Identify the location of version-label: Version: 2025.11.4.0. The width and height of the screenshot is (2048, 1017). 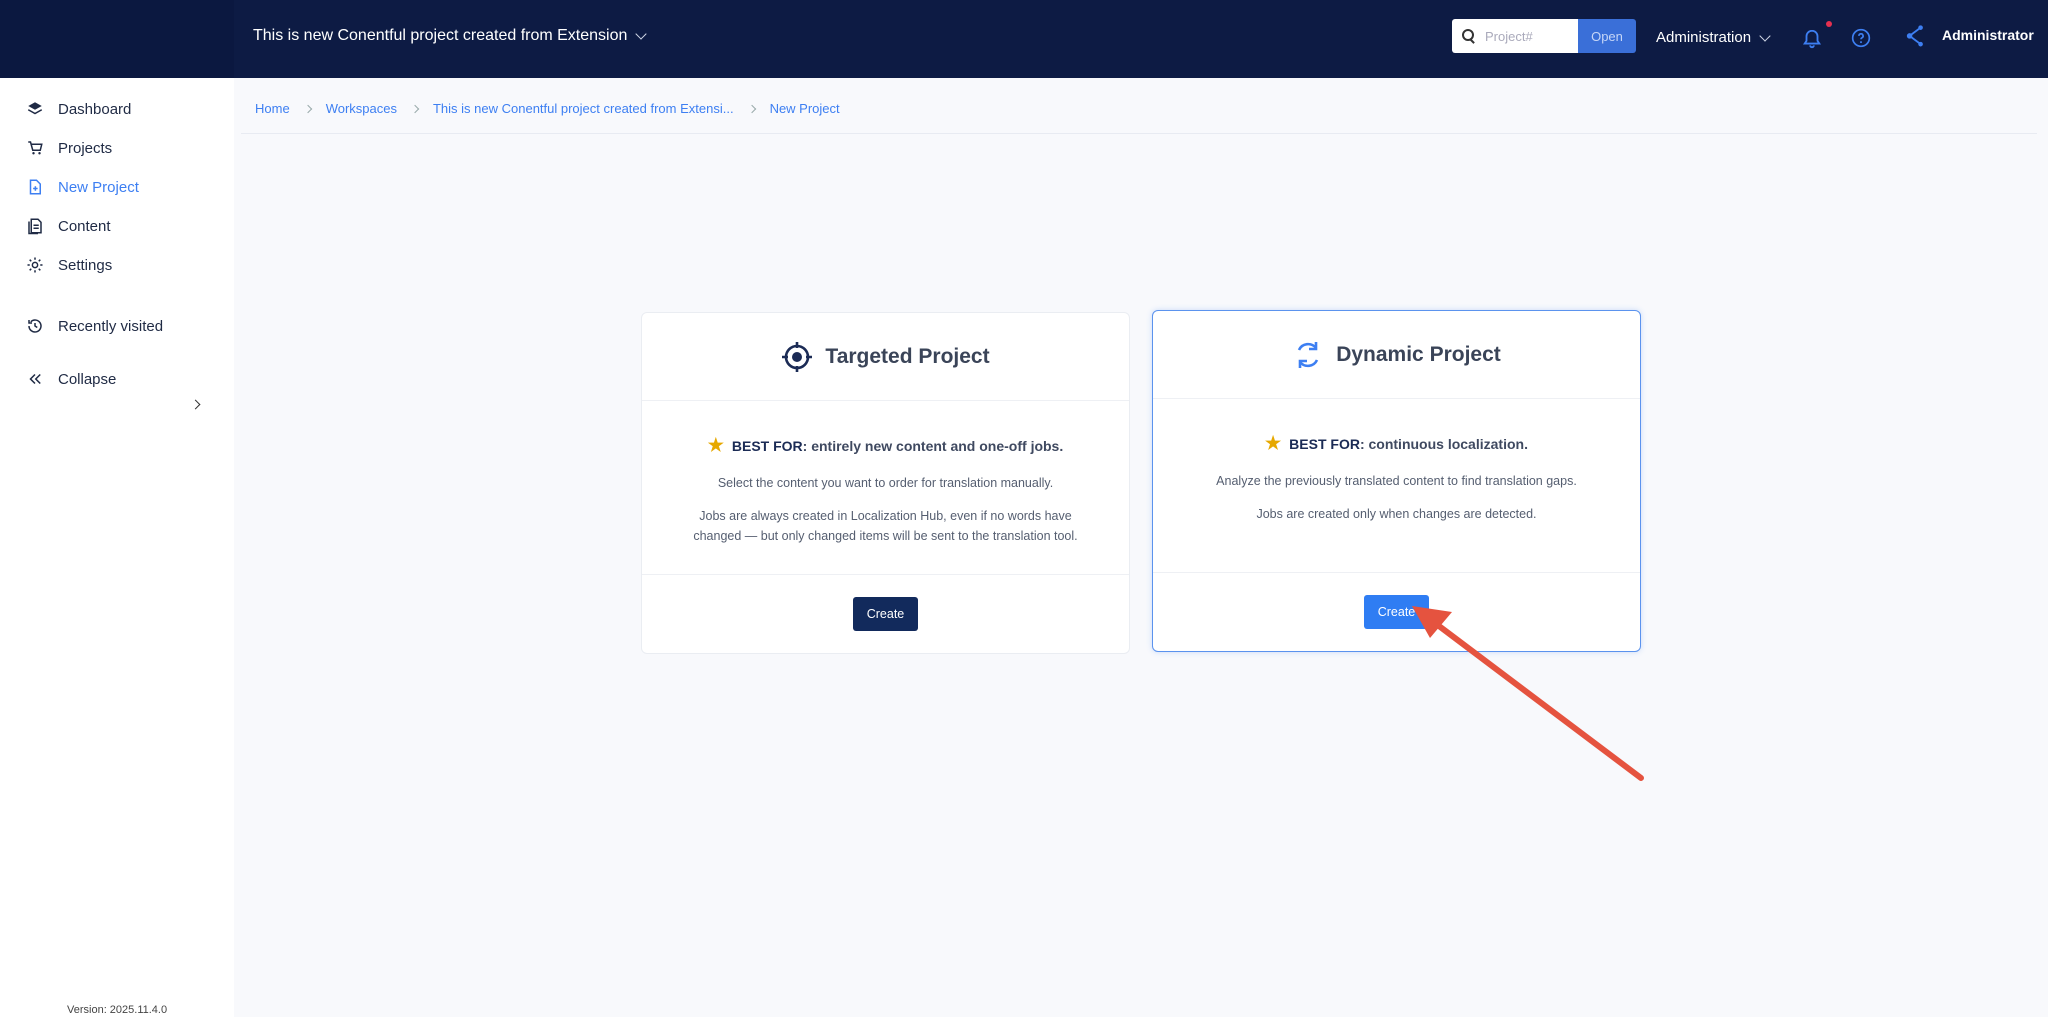
(117, 1010).